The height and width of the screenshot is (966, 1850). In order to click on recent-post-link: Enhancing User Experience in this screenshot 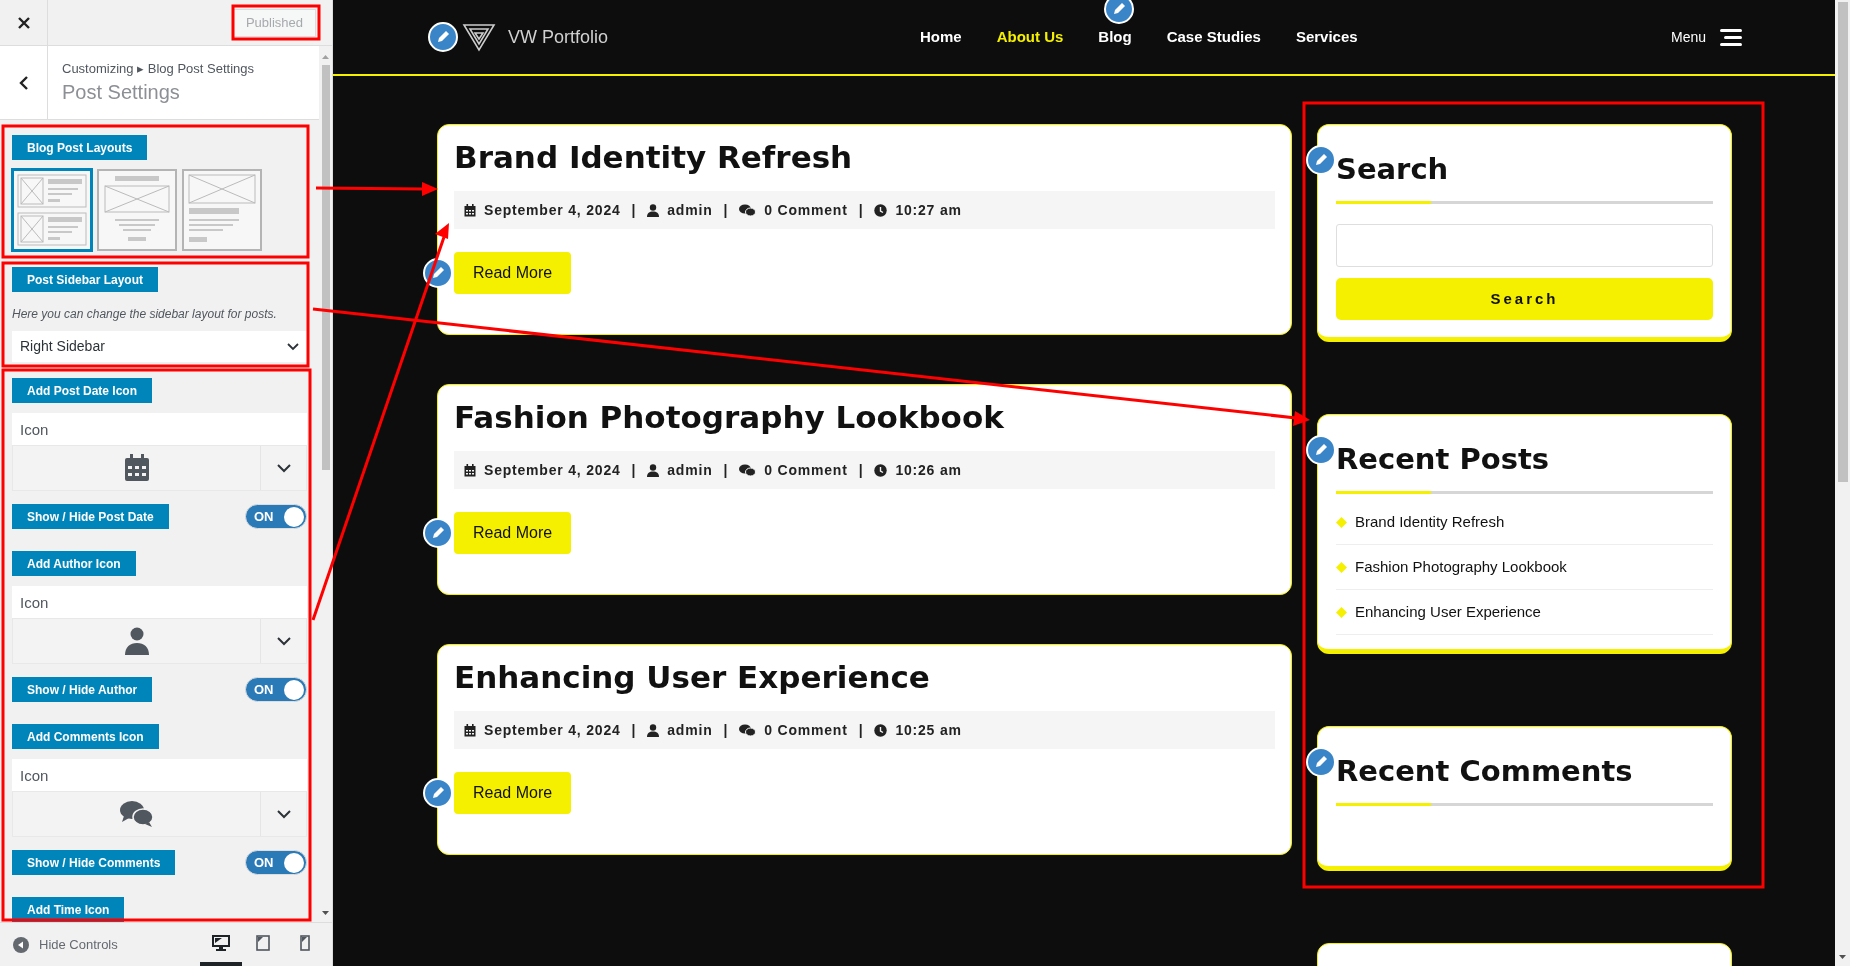, I will do `click(1448, 612)`.